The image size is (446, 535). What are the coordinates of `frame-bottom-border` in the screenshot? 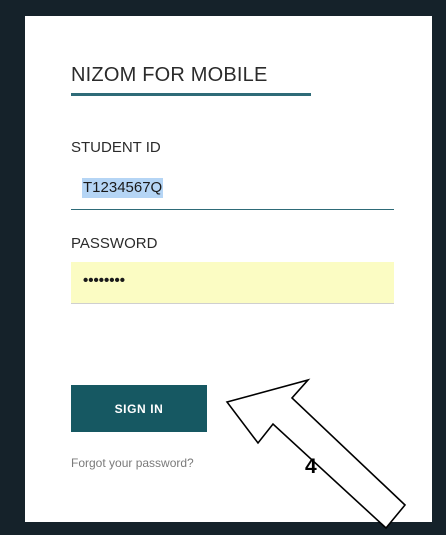 It's located at (223, 528).